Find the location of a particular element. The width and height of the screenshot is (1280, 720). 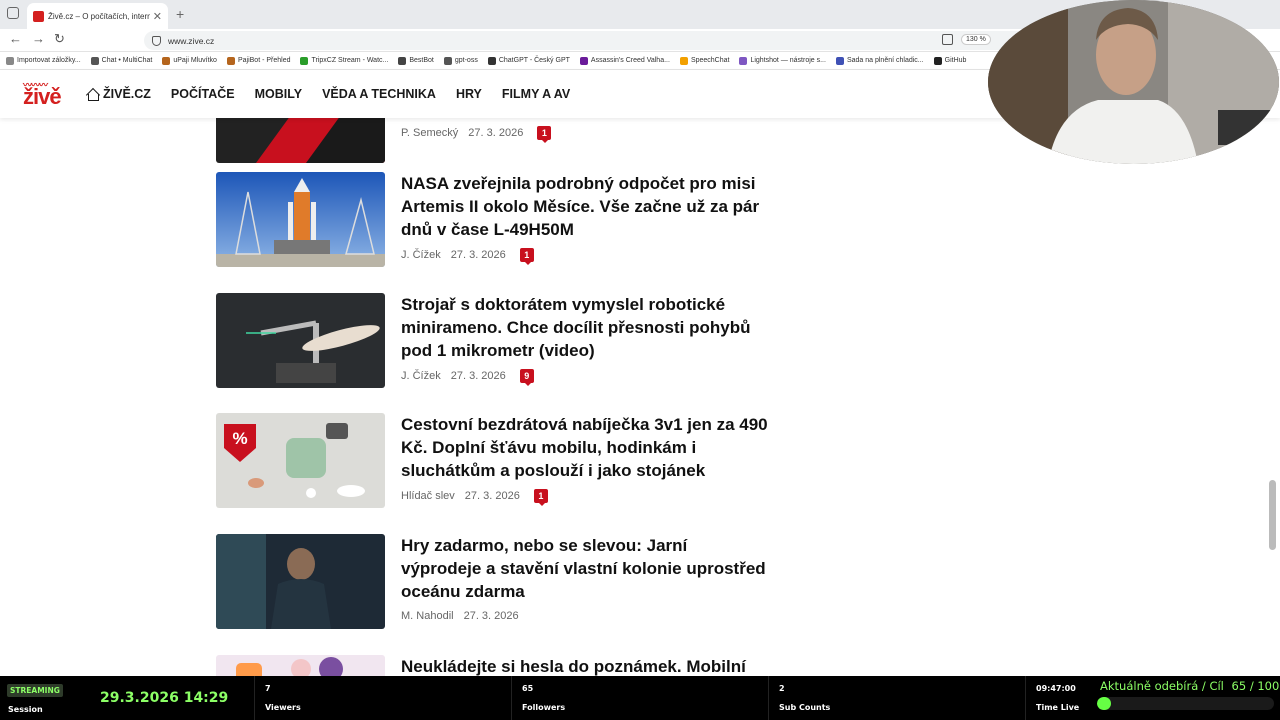

followers-block: 65 Followers is located at coordinates (640, 698).